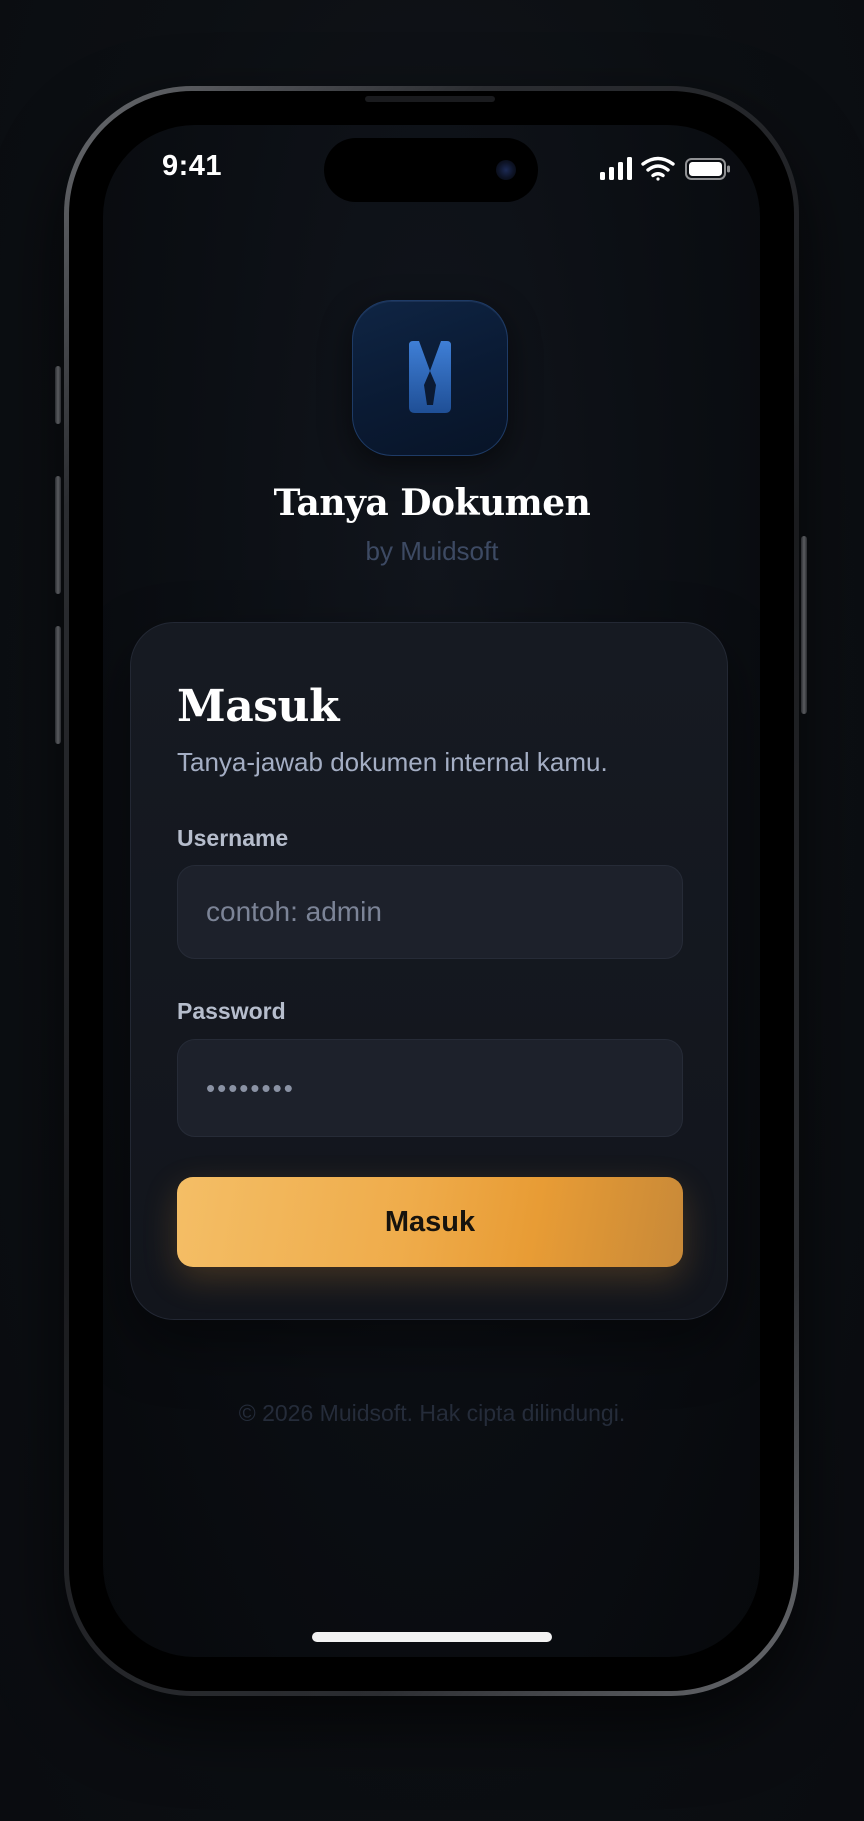 This screenshot has height=1821, width=864. Describe the element at coordinates (432, 503) in the screenshot. I see `app-title: Tanya Dokumen` at that location.